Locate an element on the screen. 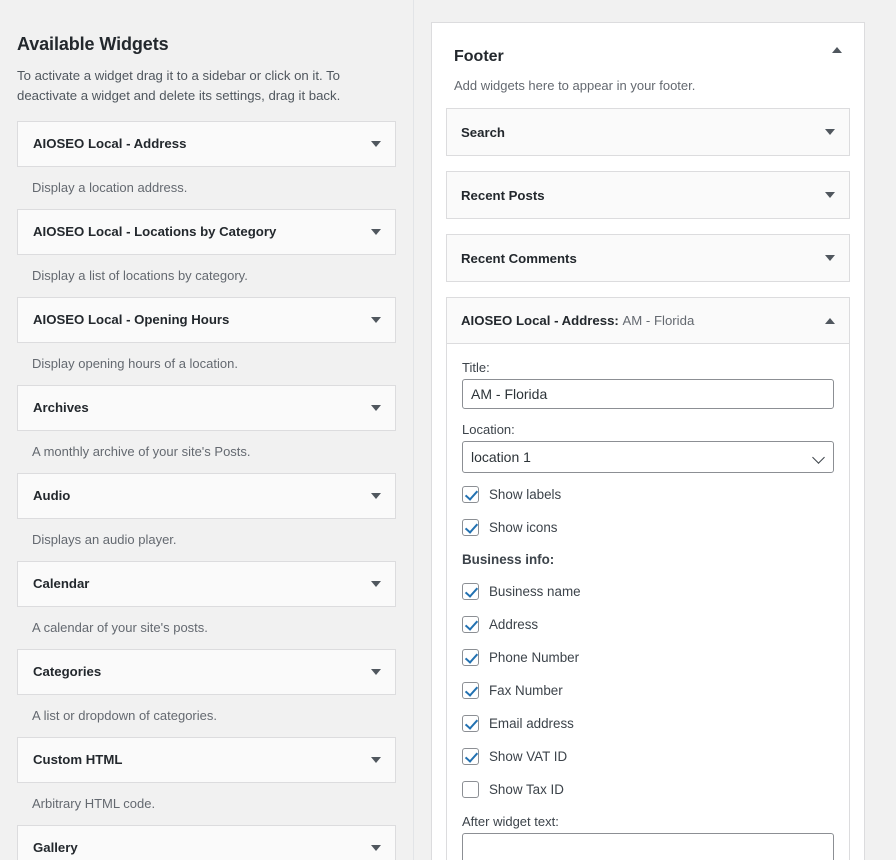 The width and height of the screenshot is (896, 860). location-select: location 1 is located at coordinates (648, 457).